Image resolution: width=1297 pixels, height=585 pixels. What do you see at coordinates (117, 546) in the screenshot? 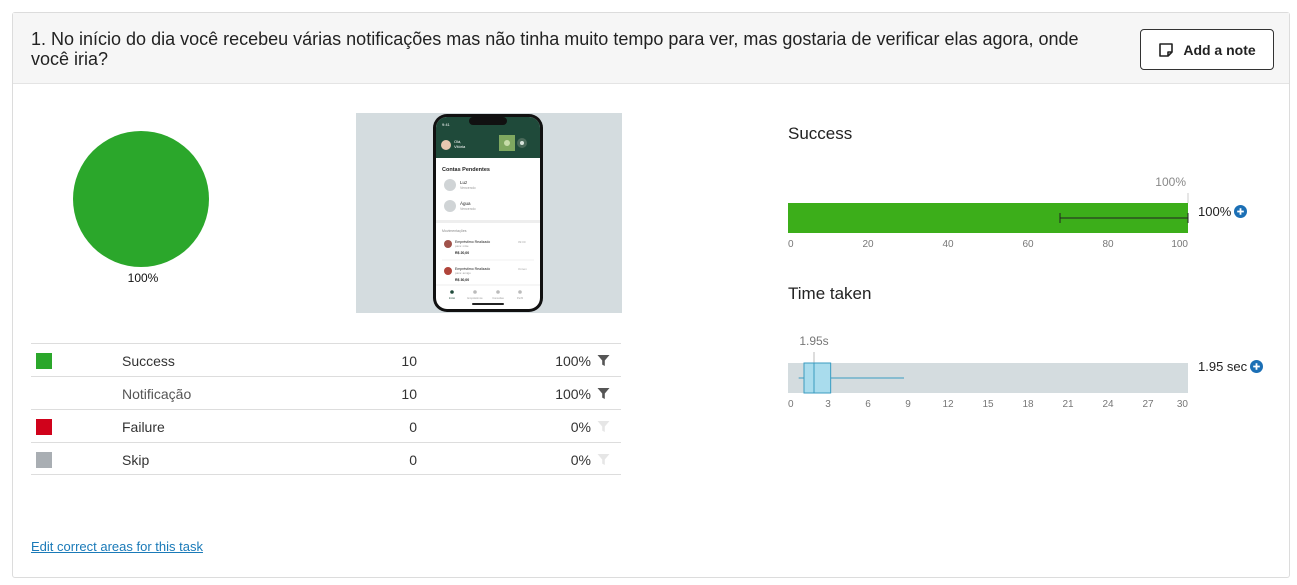
I see `edit-correct-areas-link: Edit correct areas for this task` at bounding box center [117, 546].